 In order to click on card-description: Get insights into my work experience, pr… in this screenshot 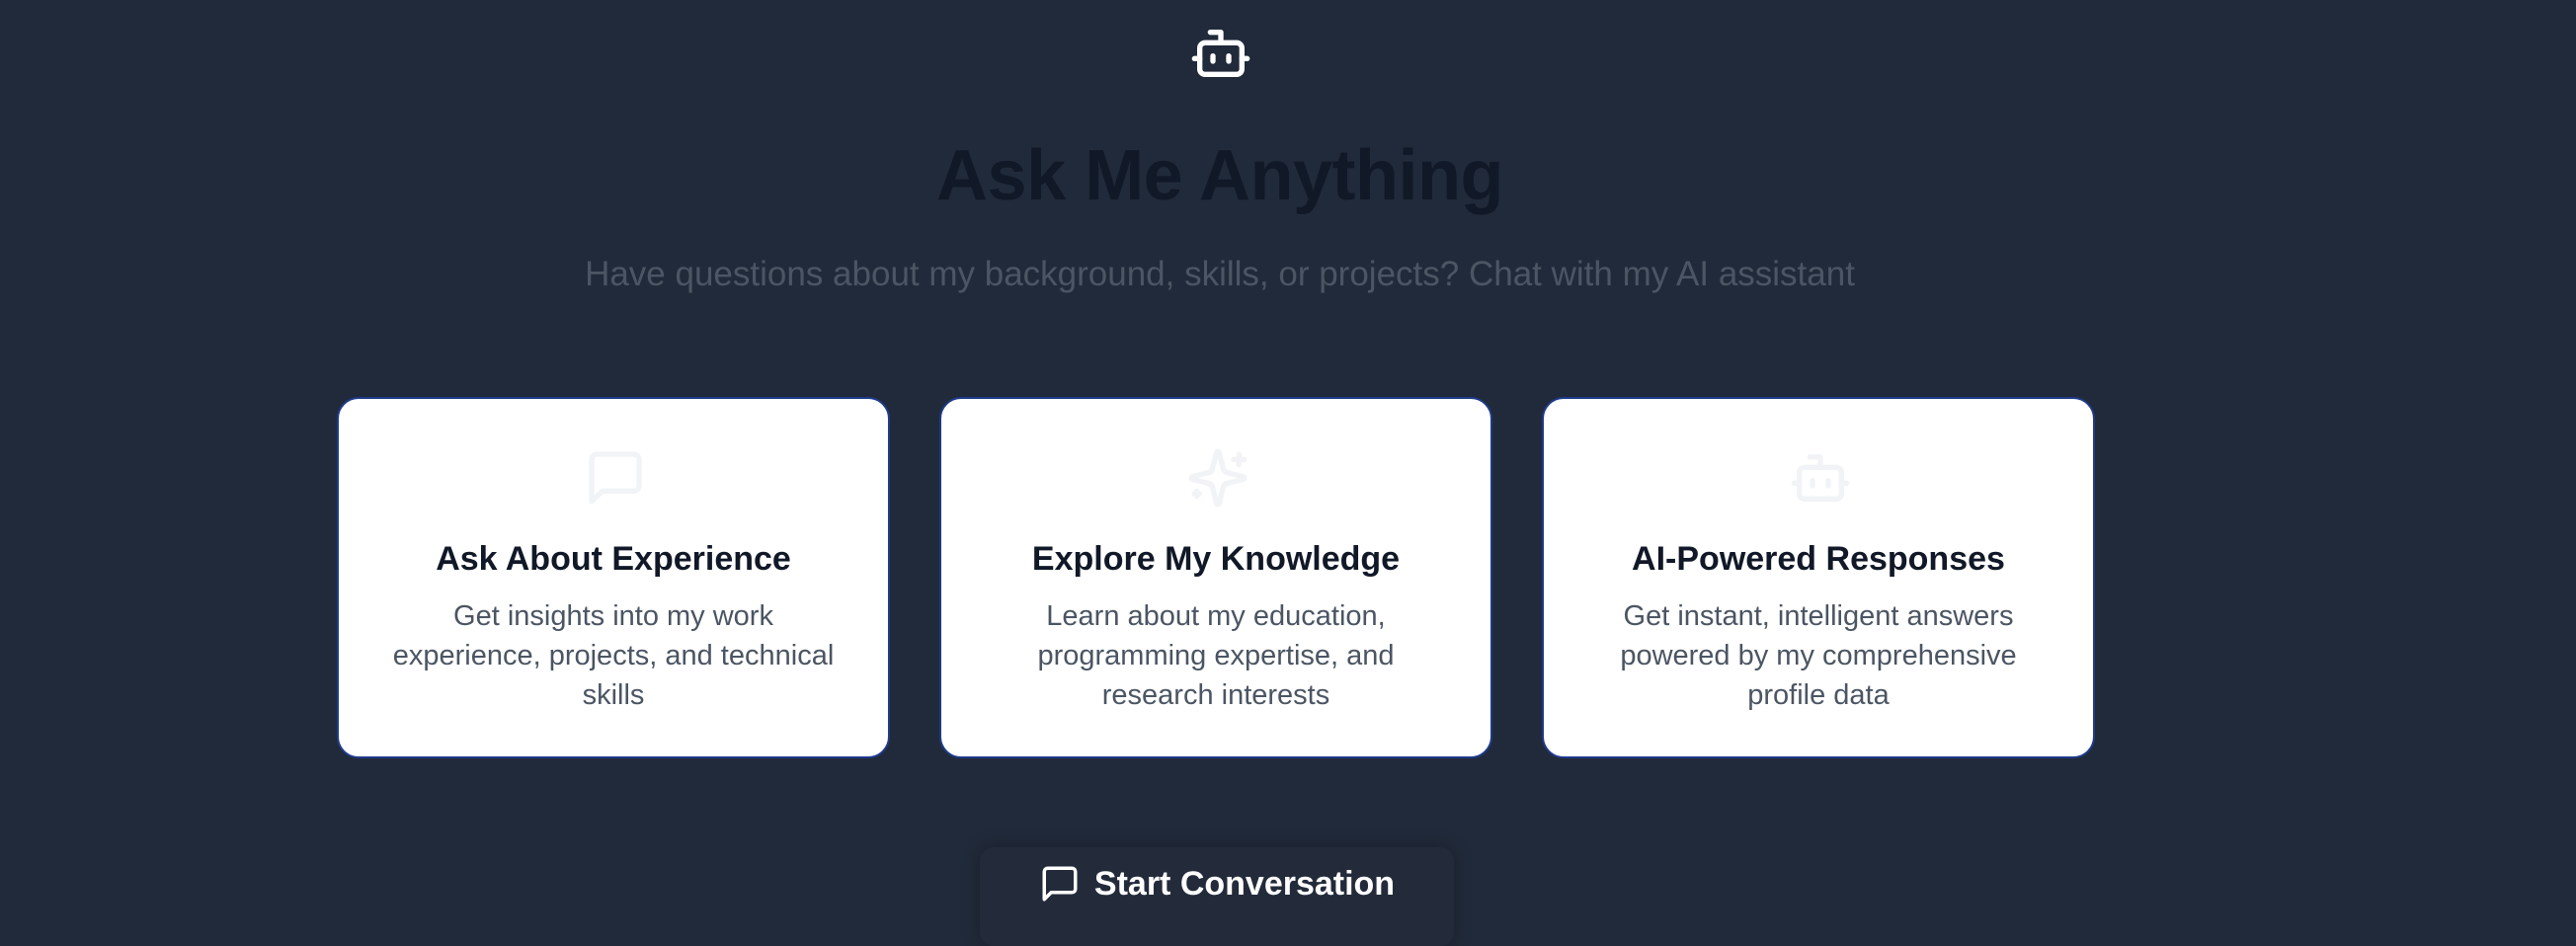, I will do `click(613, 655)`.